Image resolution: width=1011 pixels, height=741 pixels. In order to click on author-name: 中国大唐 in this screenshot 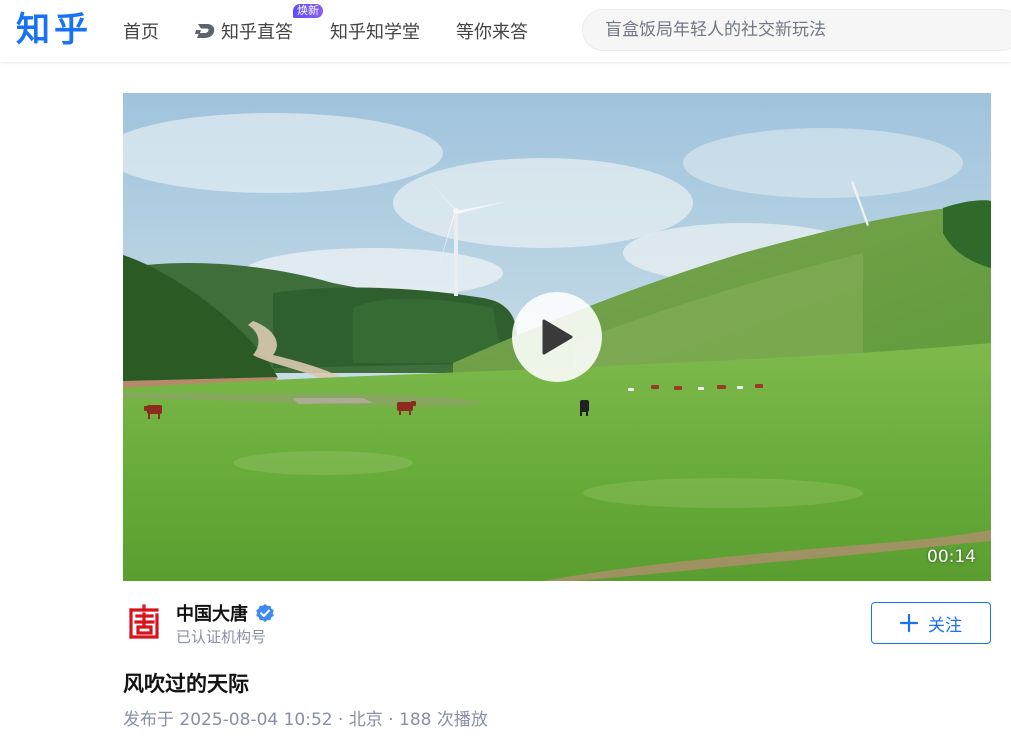, I will do `click(225, 613)`.